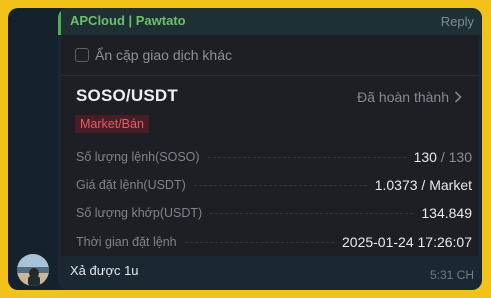 This screenshot has height=298, width=491. What do you see at coordinates (33, 270) in the screenshot?
I see `avatar` at bounding box center [33, 270].